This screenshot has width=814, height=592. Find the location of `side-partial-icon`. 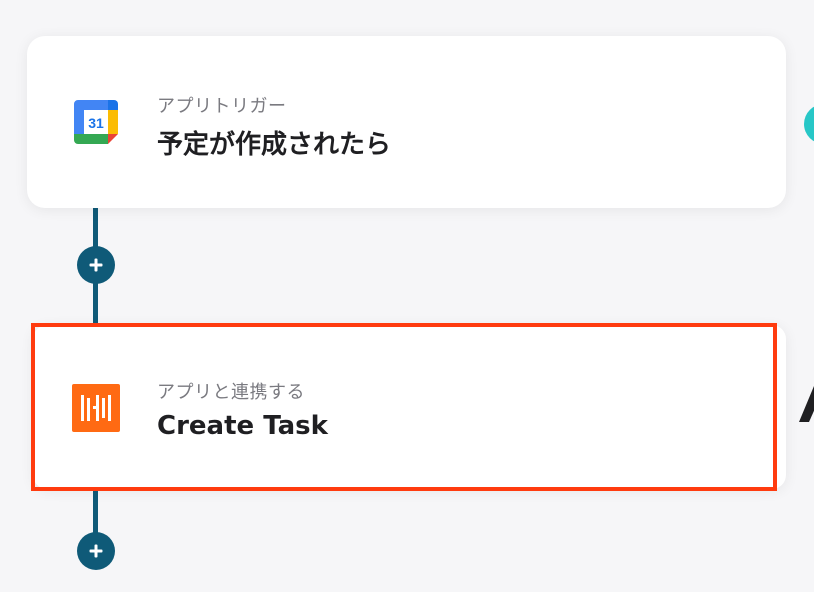

side-partial-icon is located at coordinates (806, 404).